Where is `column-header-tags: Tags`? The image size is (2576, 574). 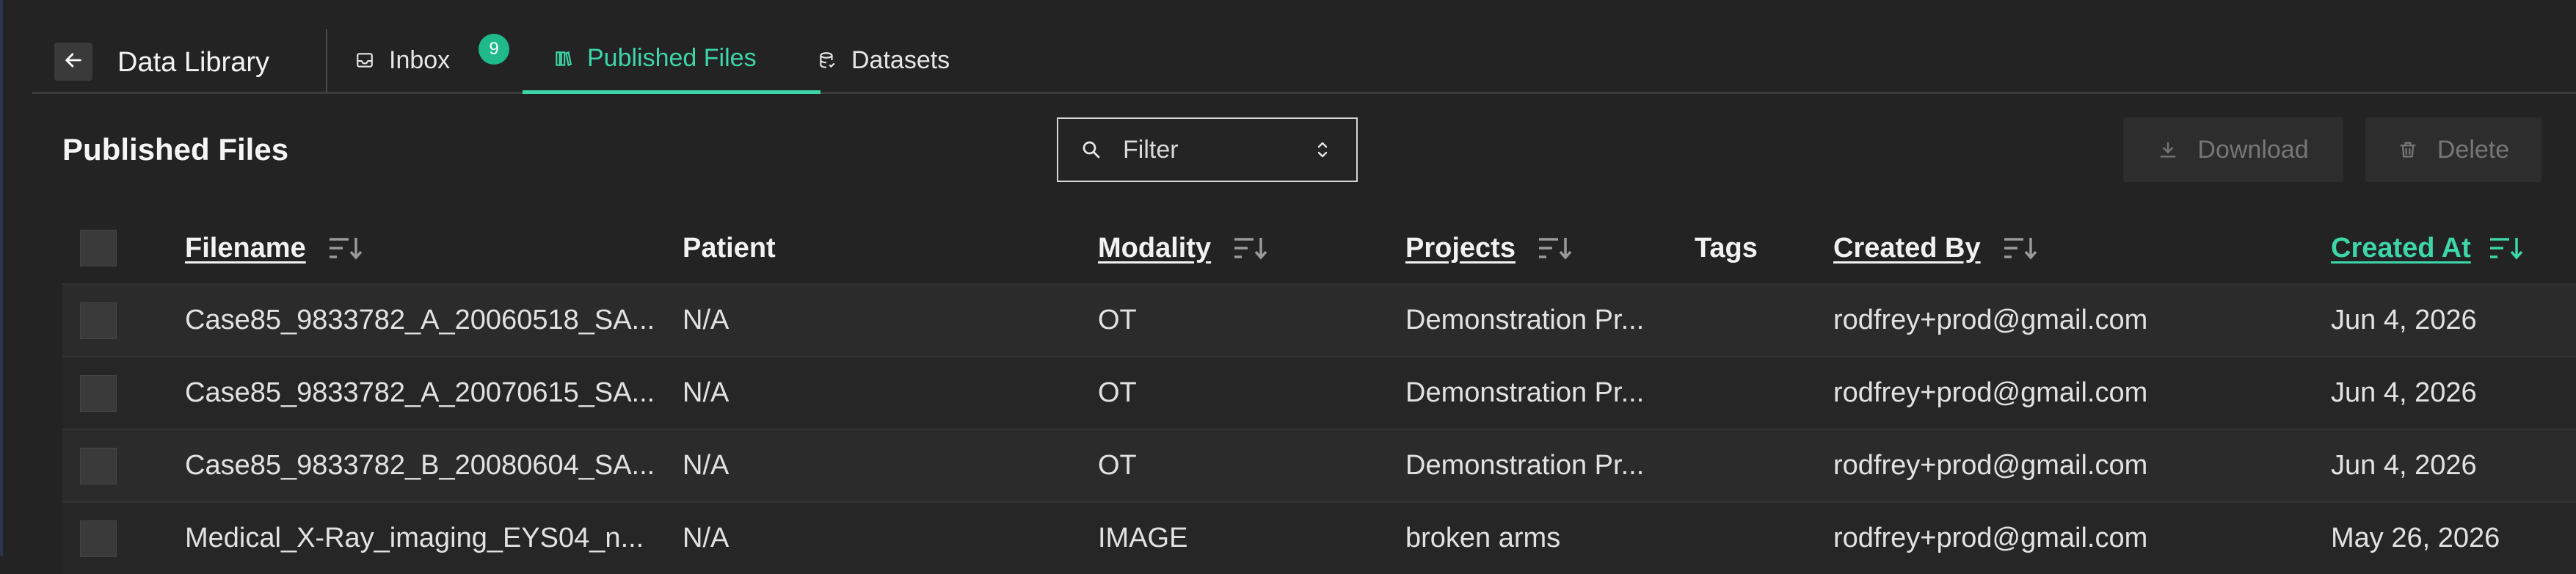
column-header-tags: Tags is located at coordinates (1726, 248).